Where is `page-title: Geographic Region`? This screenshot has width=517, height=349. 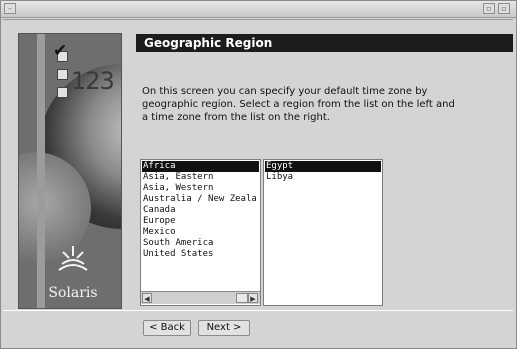
page-title: Geographic Region is located at coordinates (208, 43).